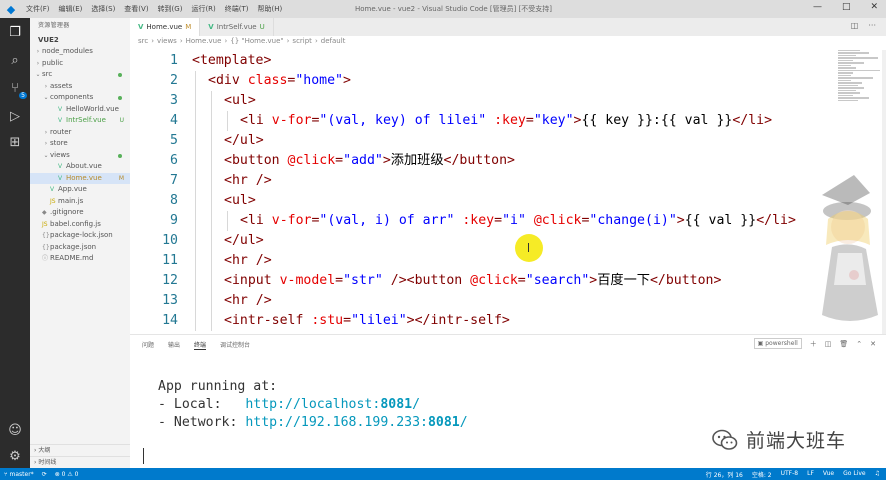 This screenshot has width=886, height=480. What do you see at coordinates (855, 25) in the screenshot?
I see `split-editor-icon: ◫` at bounding box center [855, 25].